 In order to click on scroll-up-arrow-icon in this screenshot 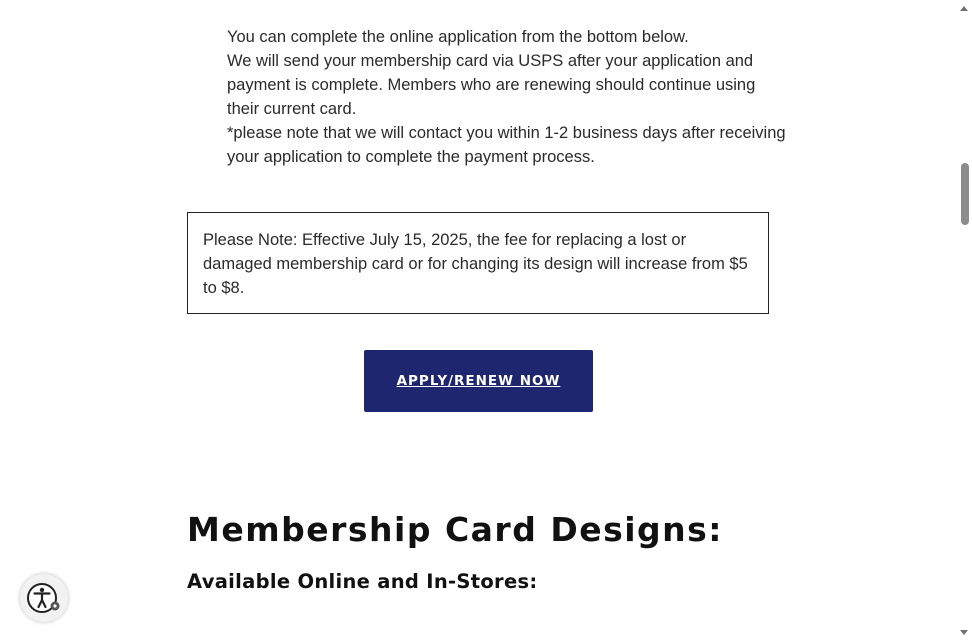, I will do `click(964, 8)`.